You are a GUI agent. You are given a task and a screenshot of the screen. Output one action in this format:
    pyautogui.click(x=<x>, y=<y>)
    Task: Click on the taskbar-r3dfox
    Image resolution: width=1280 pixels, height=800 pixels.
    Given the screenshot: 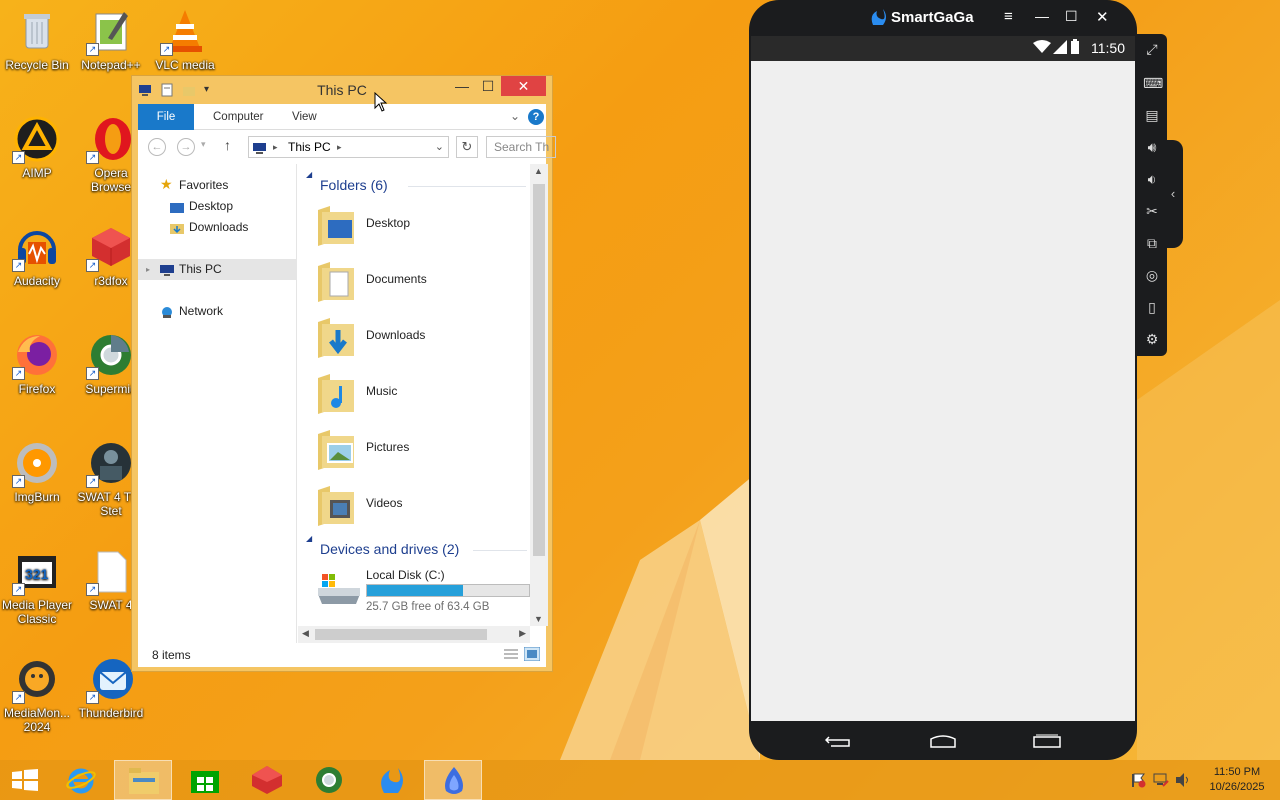 What is the action you would take?
    pyautogui.click(x=267, y=780)
    